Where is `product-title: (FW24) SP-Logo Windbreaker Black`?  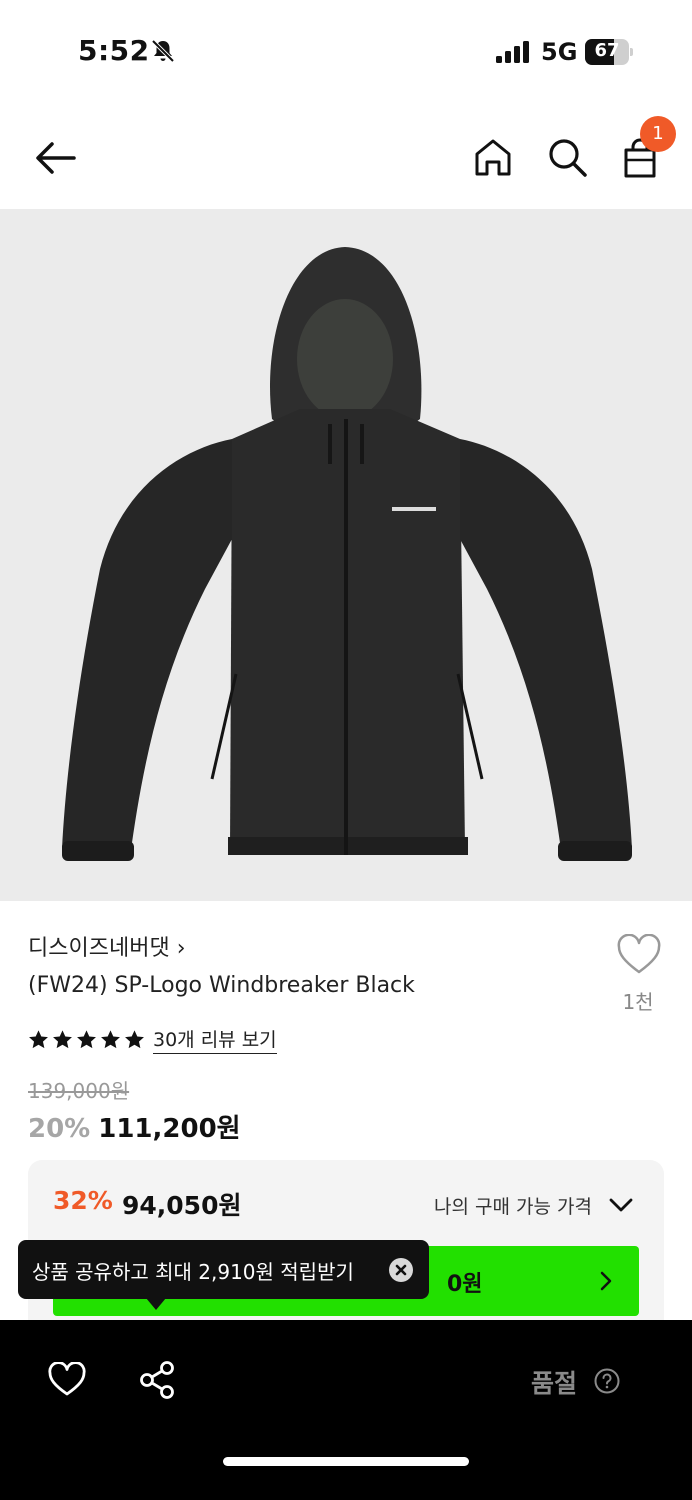 product-title: (FW24) SP-Logo Windbreaker Black is located at coordinates (221, 985).